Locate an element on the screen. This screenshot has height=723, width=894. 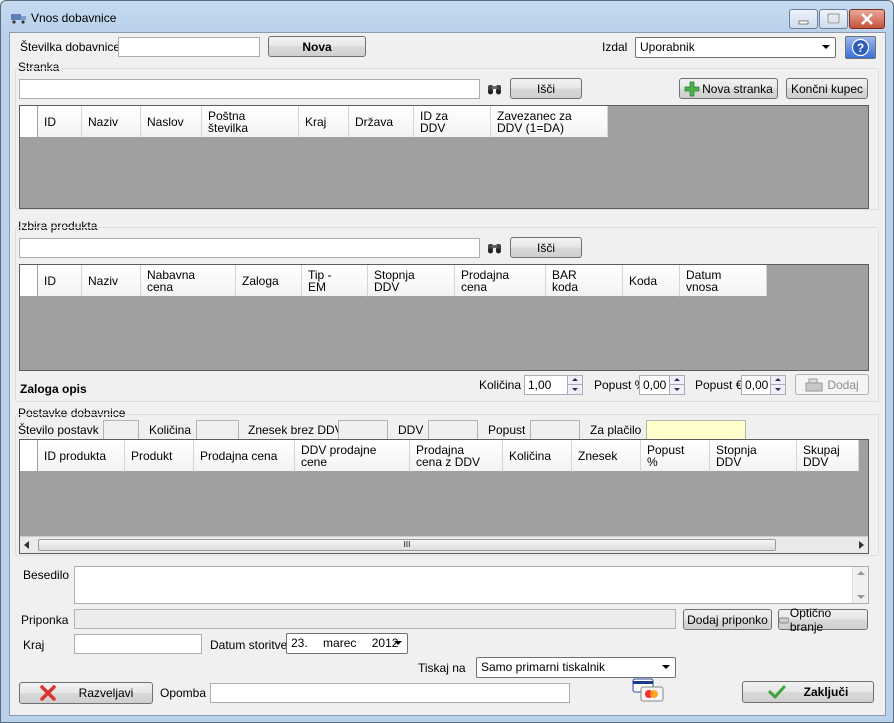
postavke-col-skupaj: Skupaj DDV is located at coordinates (828, 456).